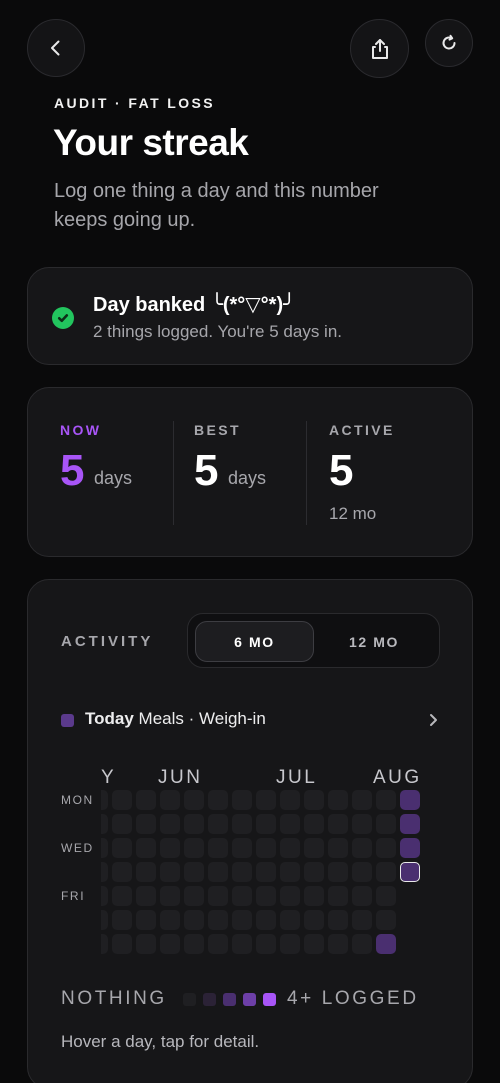 This screenshot has width=500, height=1083. What do you see at coordinates (254, 641) in the screenshot?
I see `tab-6-mo: 6 MO` at bounding box center [254, 641].